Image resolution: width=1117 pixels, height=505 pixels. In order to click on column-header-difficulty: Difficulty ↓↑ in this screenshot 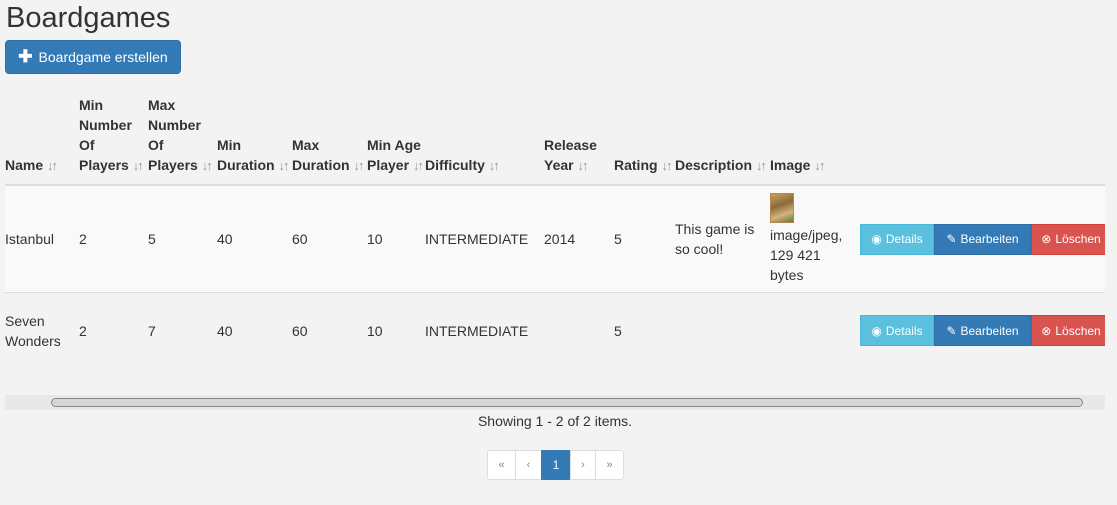, I will do `click(484, 140)`.